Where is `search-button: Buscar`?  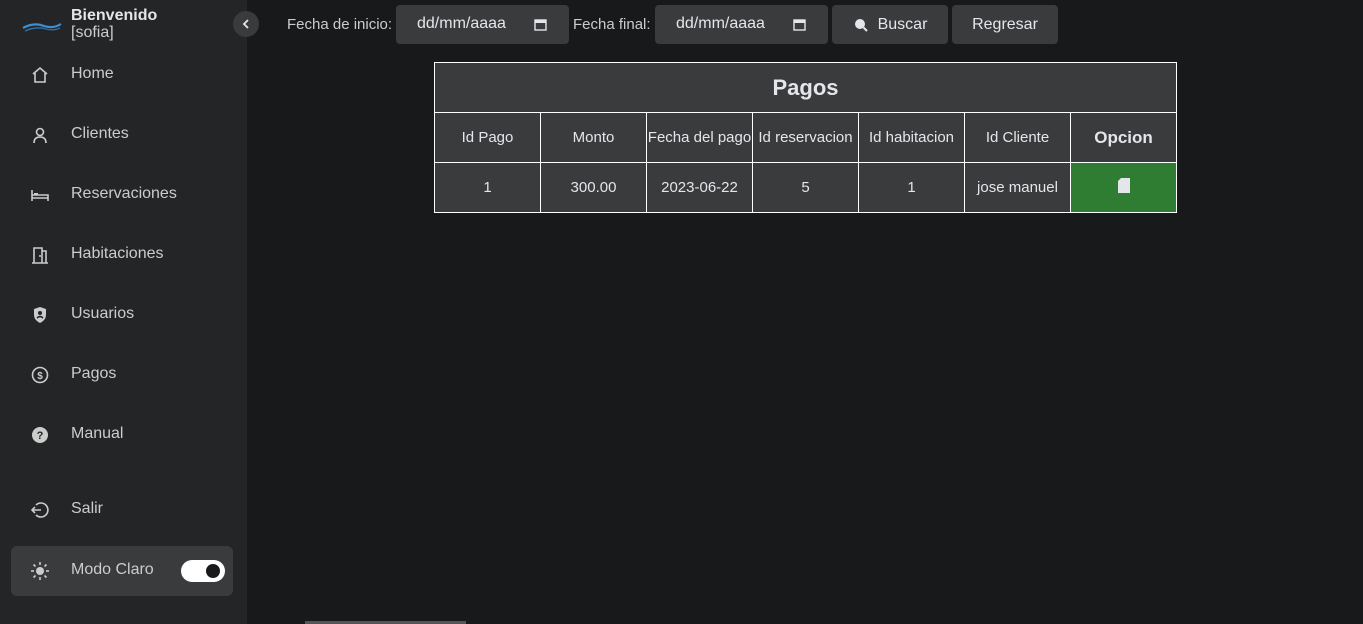
search-button: Buscar is located at coordinates (890, 24).